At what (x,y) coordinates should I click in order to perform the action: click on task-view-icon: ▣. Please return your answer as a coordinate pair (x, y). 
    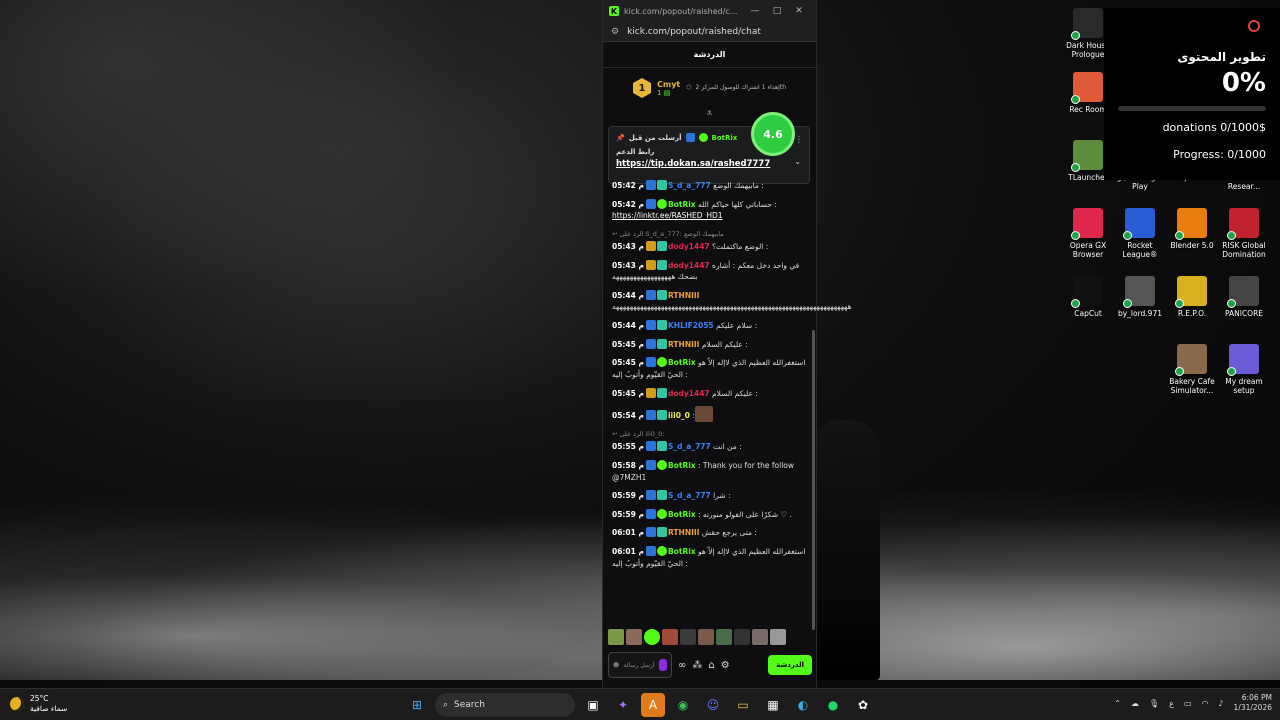
    Looking at the image, I should click on (593, 705).